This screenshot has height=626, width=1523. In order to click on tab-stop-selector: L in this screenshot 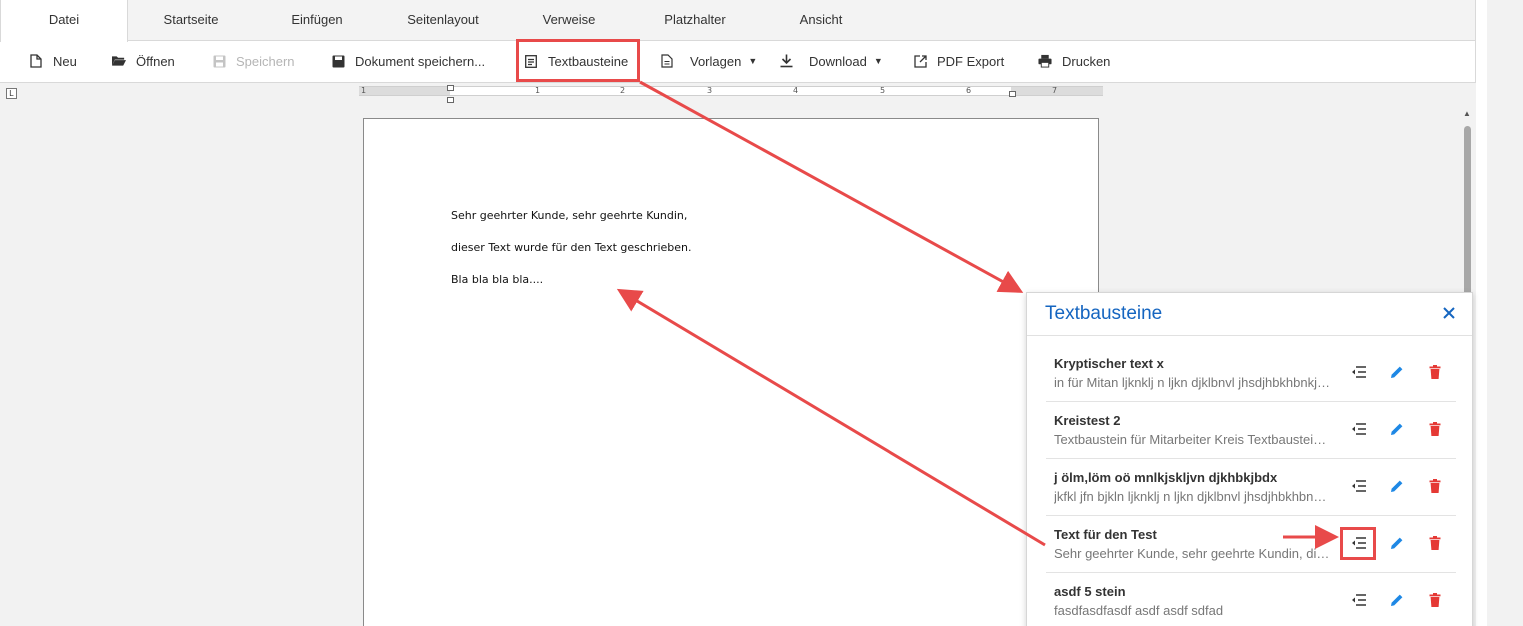, I will do `click(11, 93)`.